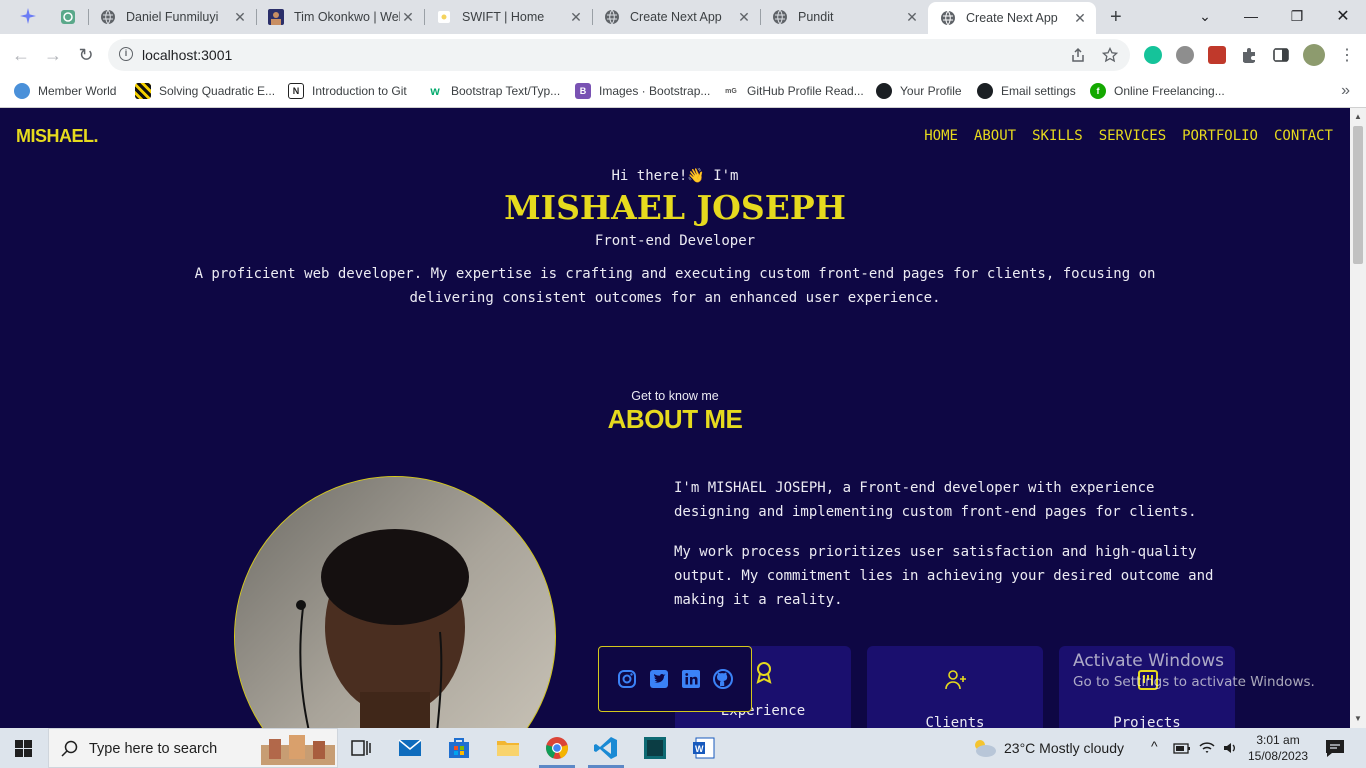  Describe the element at coordinates (1012, 18) in the screenshot. I see `tab-create-next-app-active: Create Next App ✕` at that location.